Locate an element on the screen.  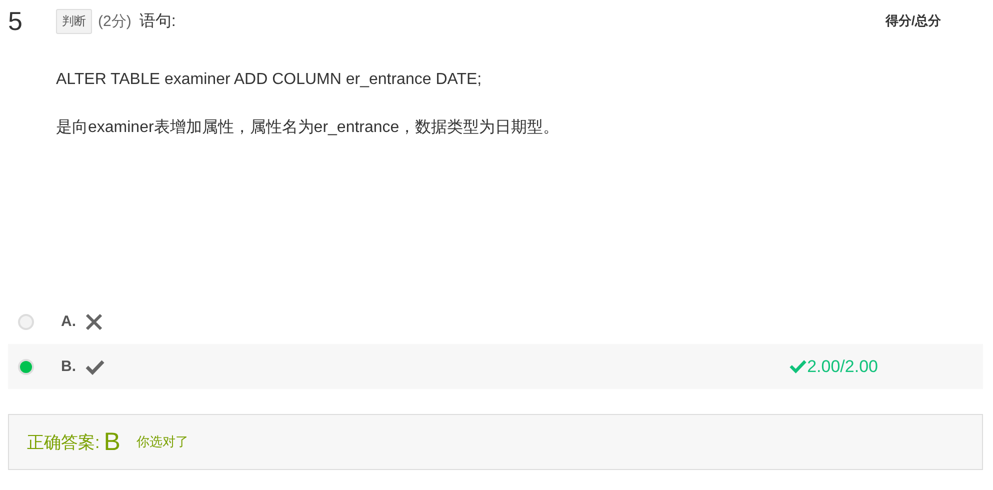
question-text: ALTER TABLE examiner ADD COLUMN er_entrance DATE; is located at coordinates (269, 80).